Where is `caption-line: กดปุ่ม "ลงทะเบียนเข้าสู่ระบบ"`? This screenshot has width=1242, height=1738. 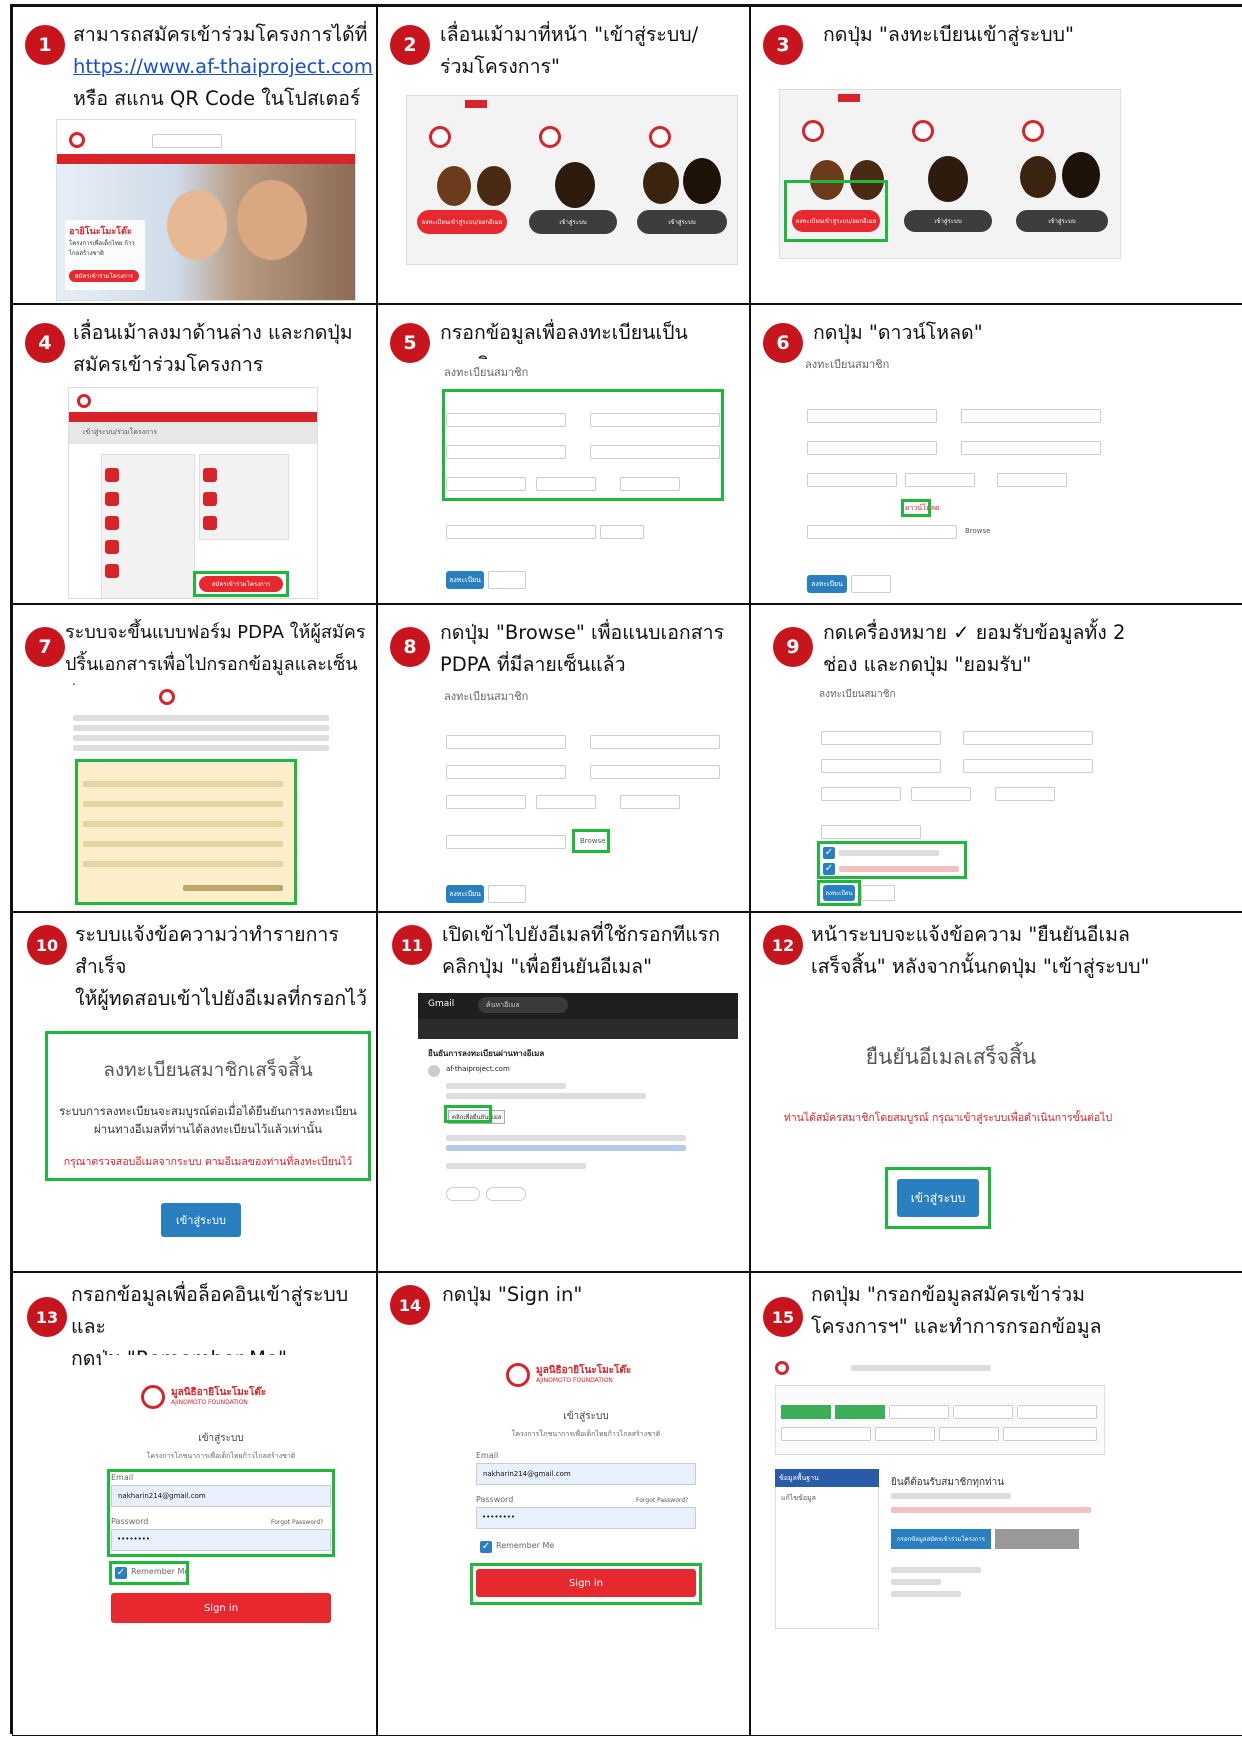 caption-line: กดปุ่ม "ลงทะเบียนเข้าสู่ระบบ" is located at coordinates (948, 34).